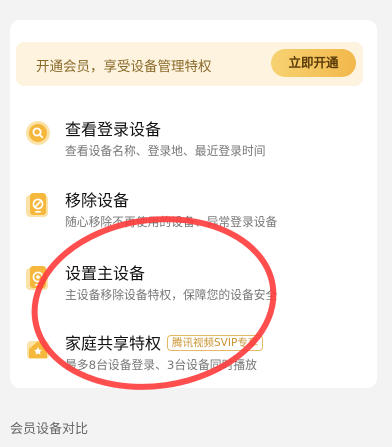  I want to click on feature-set-main-device: 设置主设备 主设备移除设备特权，保障您的设备安全, so click(196, 285).